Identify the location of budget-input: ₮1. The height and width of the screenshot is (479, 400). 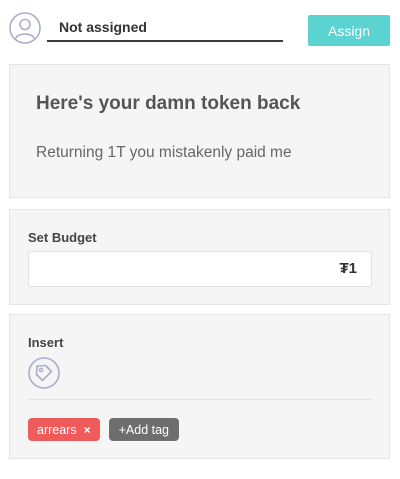
(200, 269).